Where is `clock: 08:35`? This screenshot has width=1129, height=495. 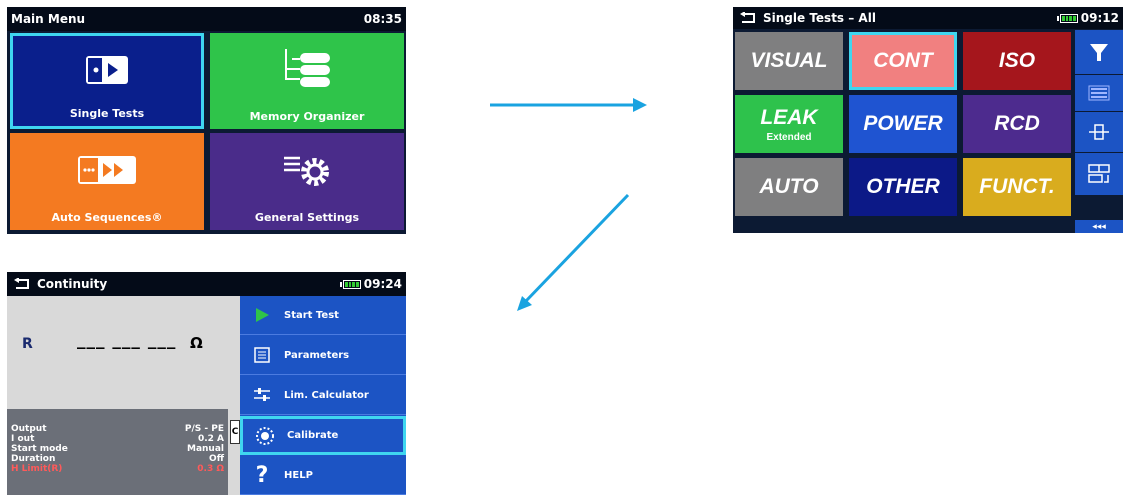
clock: 08:35 is located at coordinates (382, 19).